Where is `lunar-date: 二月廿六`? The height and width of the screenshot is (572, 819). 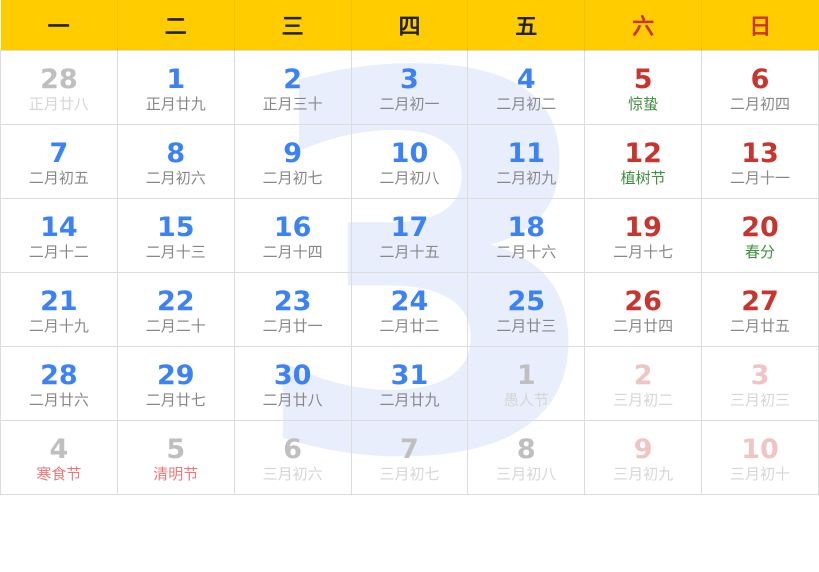
lunar-date: 二月廿六 is located at coordinates (58, 400).